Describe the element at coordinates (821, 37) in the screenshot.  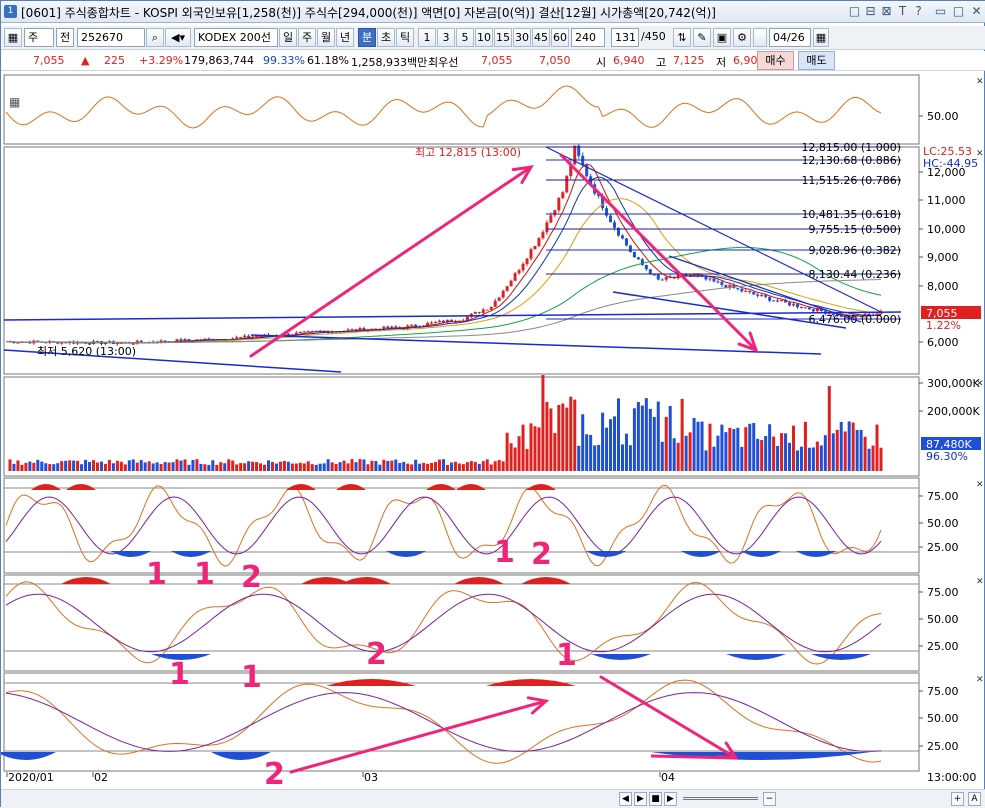
I see `calendar-icon: ▦` at that location.